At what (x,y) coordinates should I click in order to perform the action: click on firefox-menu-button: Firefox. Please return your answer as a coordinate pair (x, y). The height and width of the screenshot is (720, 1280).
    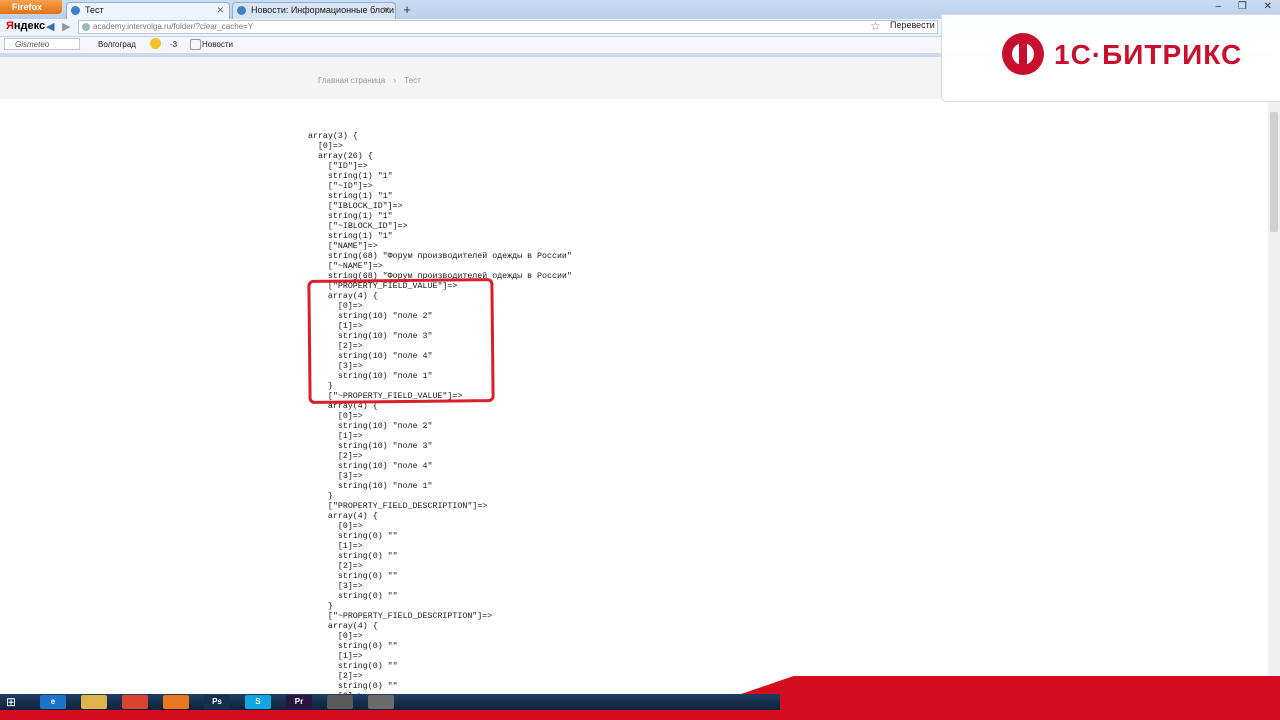
    Looking at the image, I should click on (31, 7).